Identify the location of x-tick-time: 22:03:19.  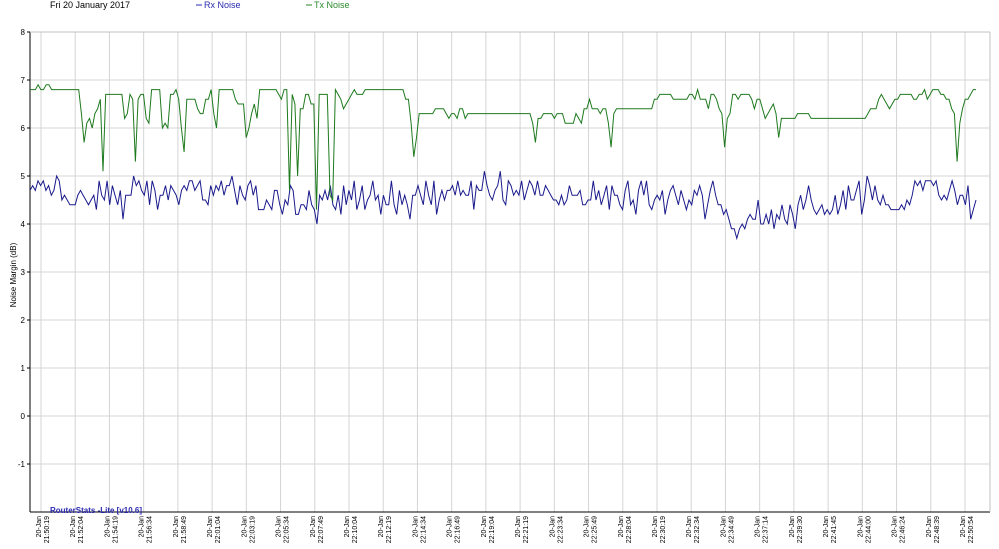
(252, 529).